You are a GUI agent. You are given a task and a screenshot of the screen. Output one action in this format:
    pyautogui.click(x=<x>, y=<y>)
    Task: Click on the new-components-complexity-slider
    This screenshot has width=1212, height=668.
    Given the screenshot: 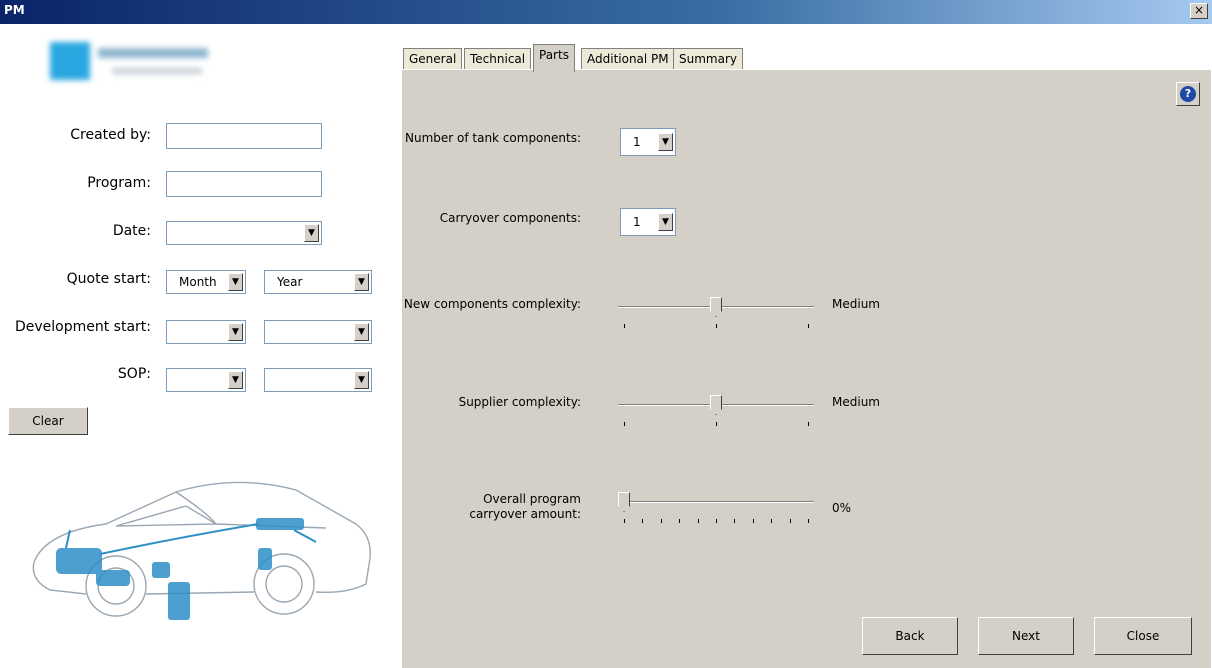 What is the action you would take?
    pyautogui.click(x=716, y=316)
    